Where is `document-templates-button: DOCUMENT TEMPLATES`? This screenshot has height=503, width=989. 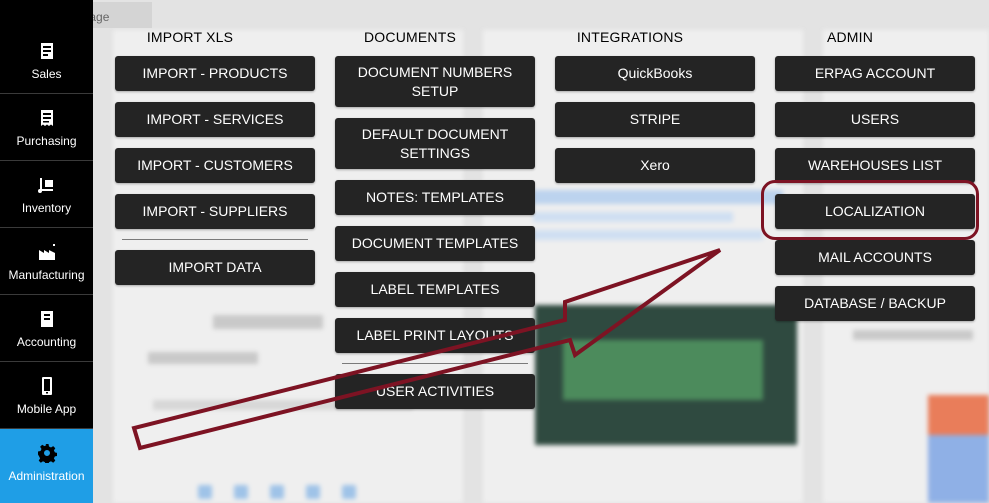
document-templates-button: DOCUMENT TEMPLATES is located at coordinates (435, 243).